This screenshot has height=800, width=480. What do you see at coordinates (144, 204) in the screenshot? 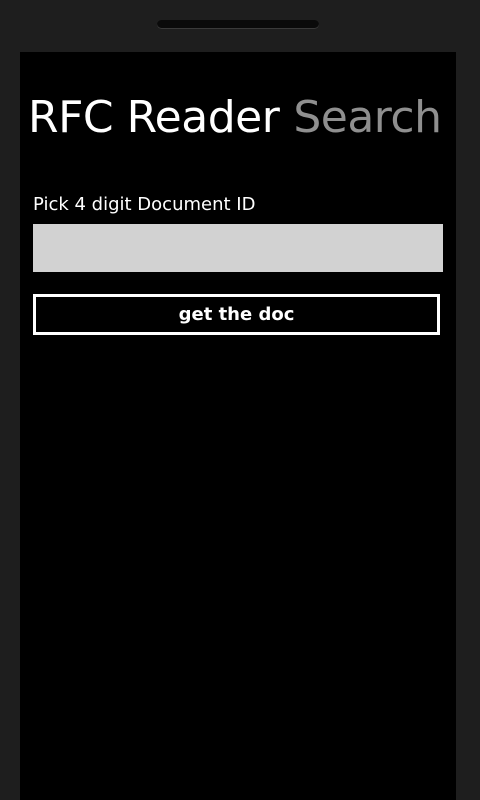
I see `document-id-label: Pick 4 digit Document ID` at bounding box center [144, 204].